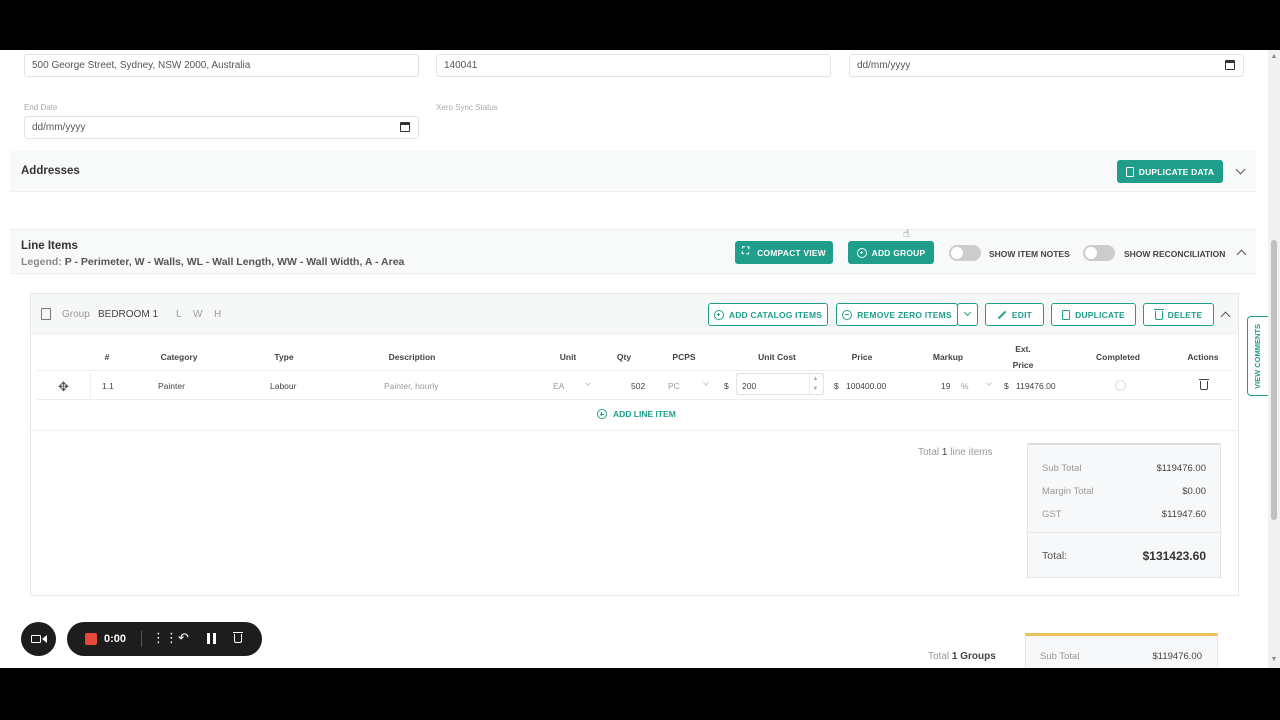 The image size is (1280, 720). Describe the element at coordinates (1052, 514) in the screenshot. I see `gst-label: GST` at that location.